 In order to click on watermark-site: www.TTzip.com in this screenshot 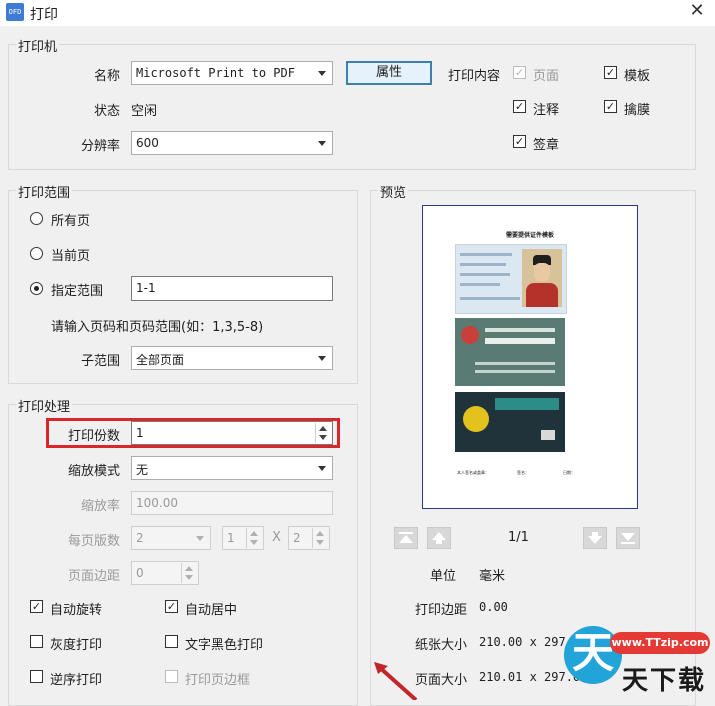, I will do `click(660, 643)`.